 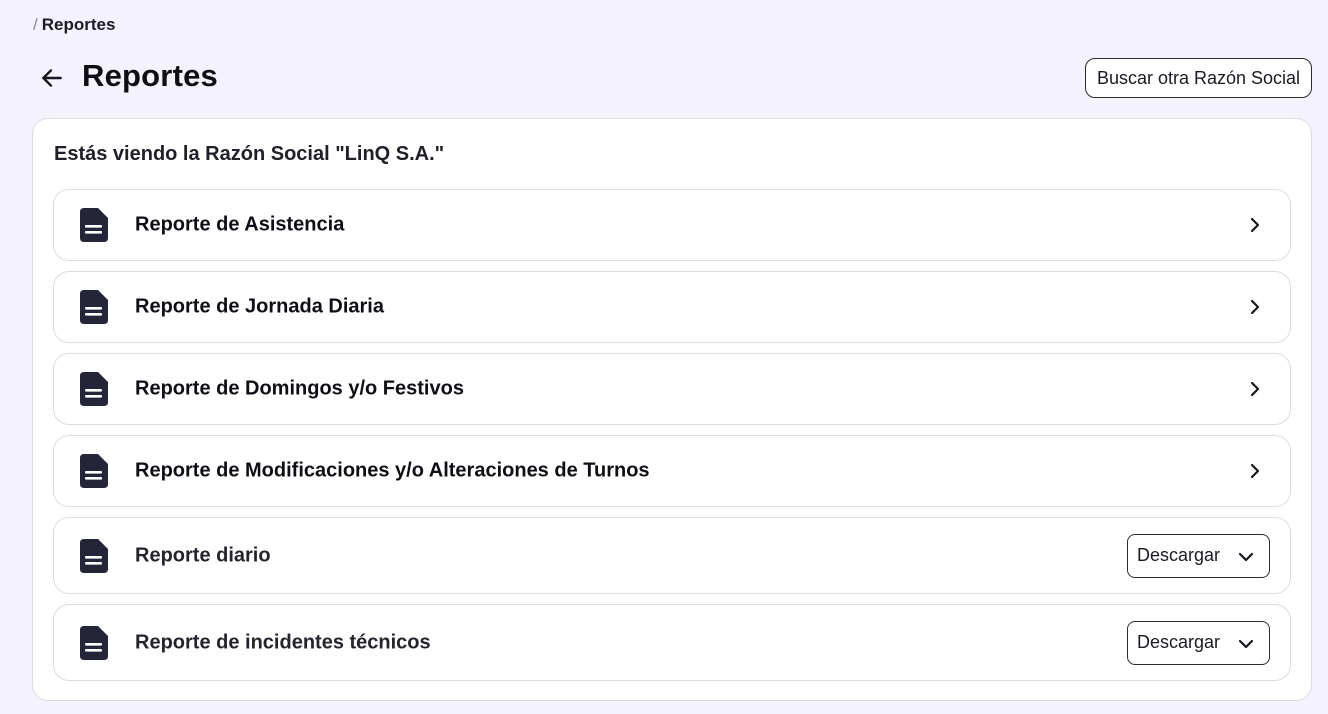 I want to click on search-other-company-button: Buscar otra Razón Social, so click(x=1198, y=78).